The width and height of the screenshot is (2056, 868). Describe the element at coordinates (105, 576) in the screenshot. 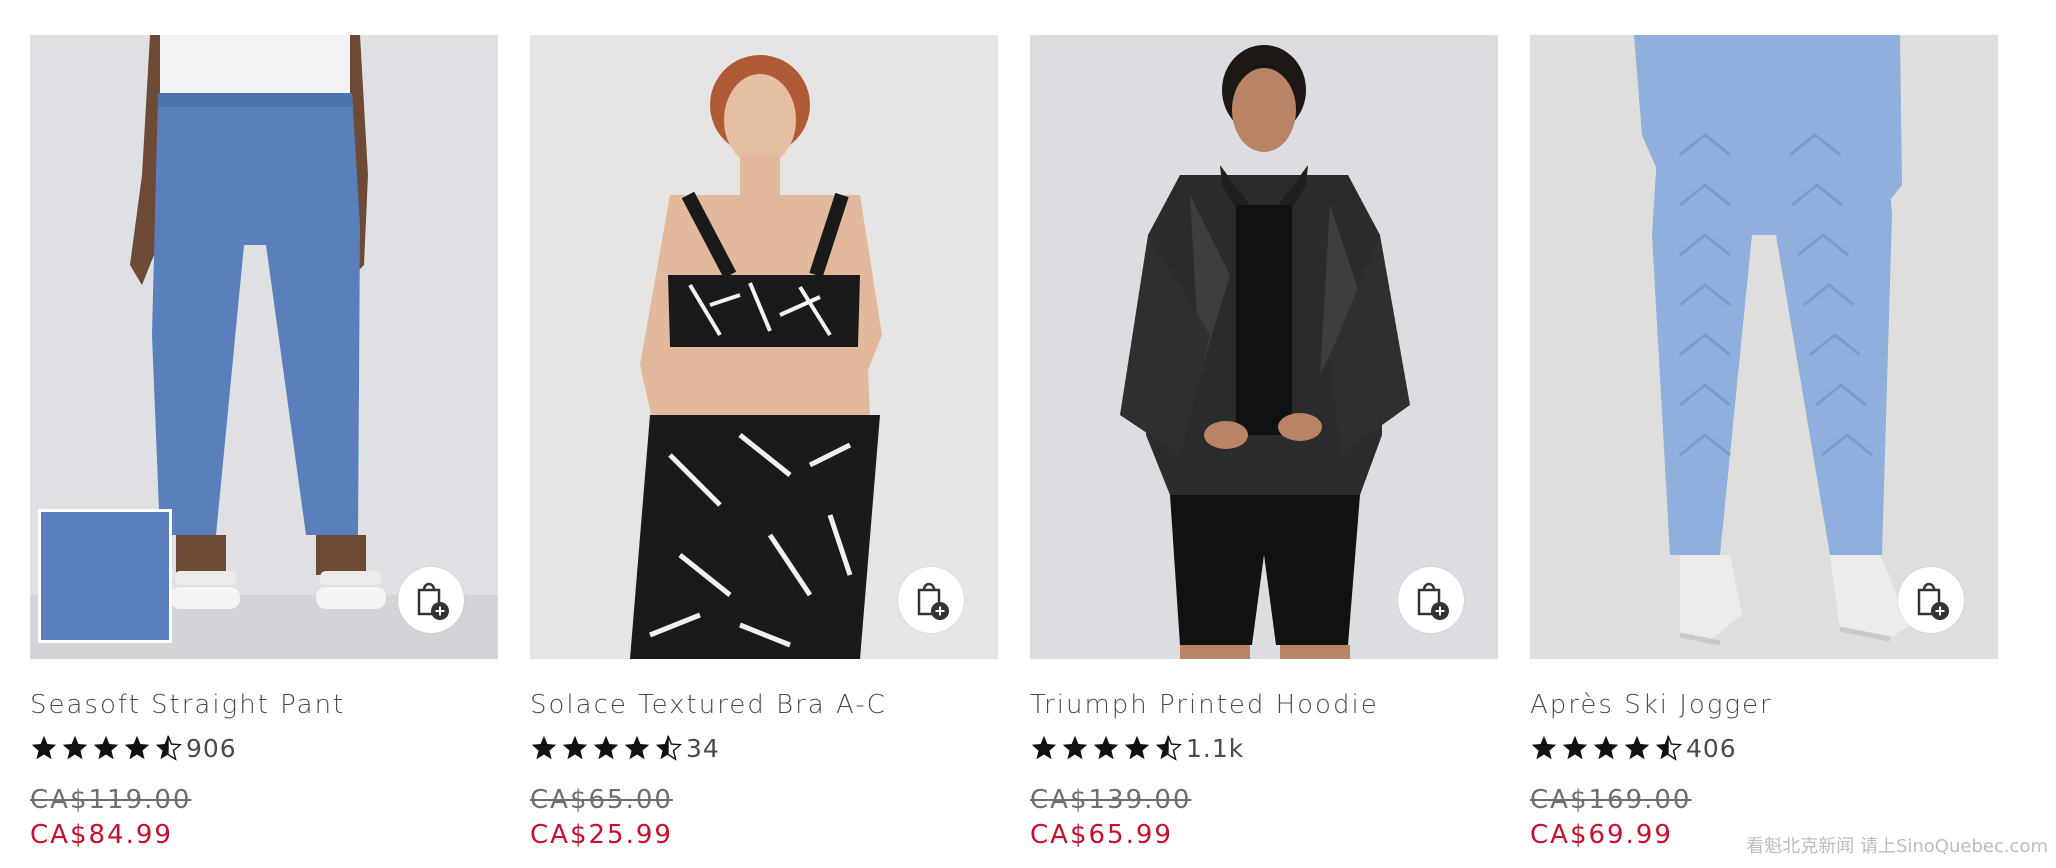

I see `color-swatch` at that location.